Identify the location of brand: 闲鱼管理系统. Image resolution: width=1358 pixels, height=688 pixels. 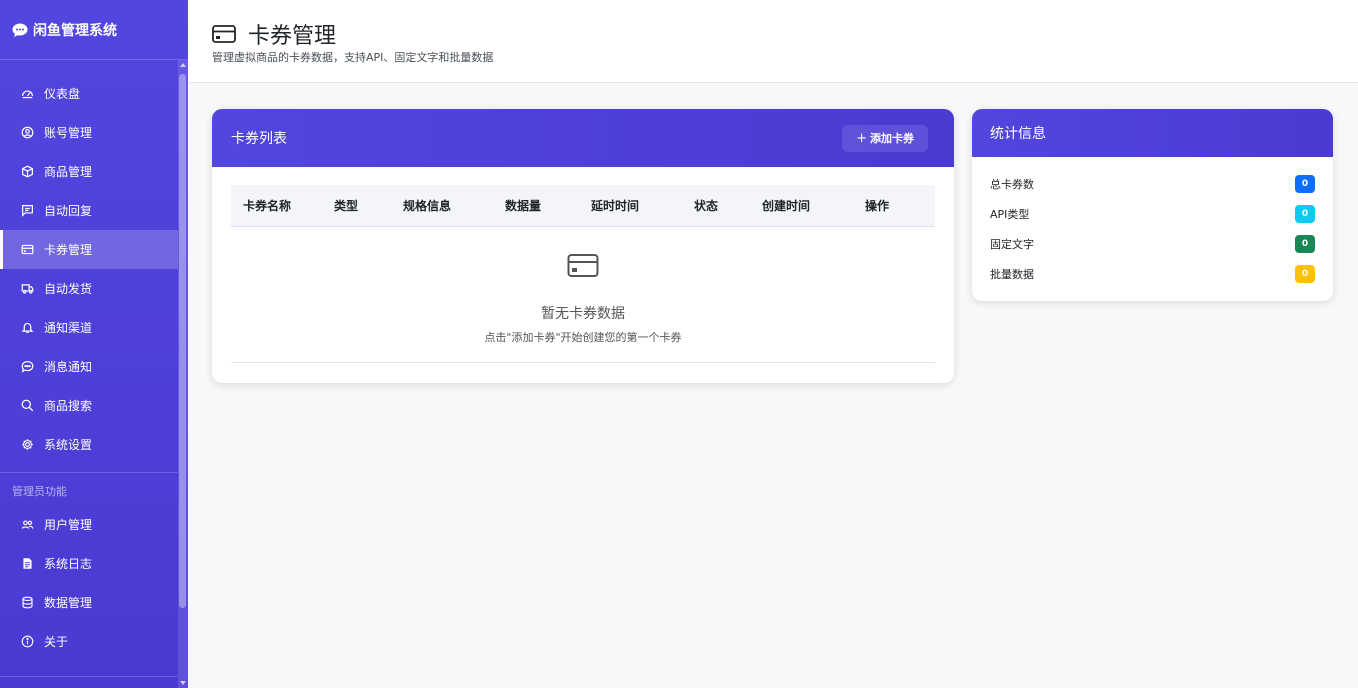
(94, 30).